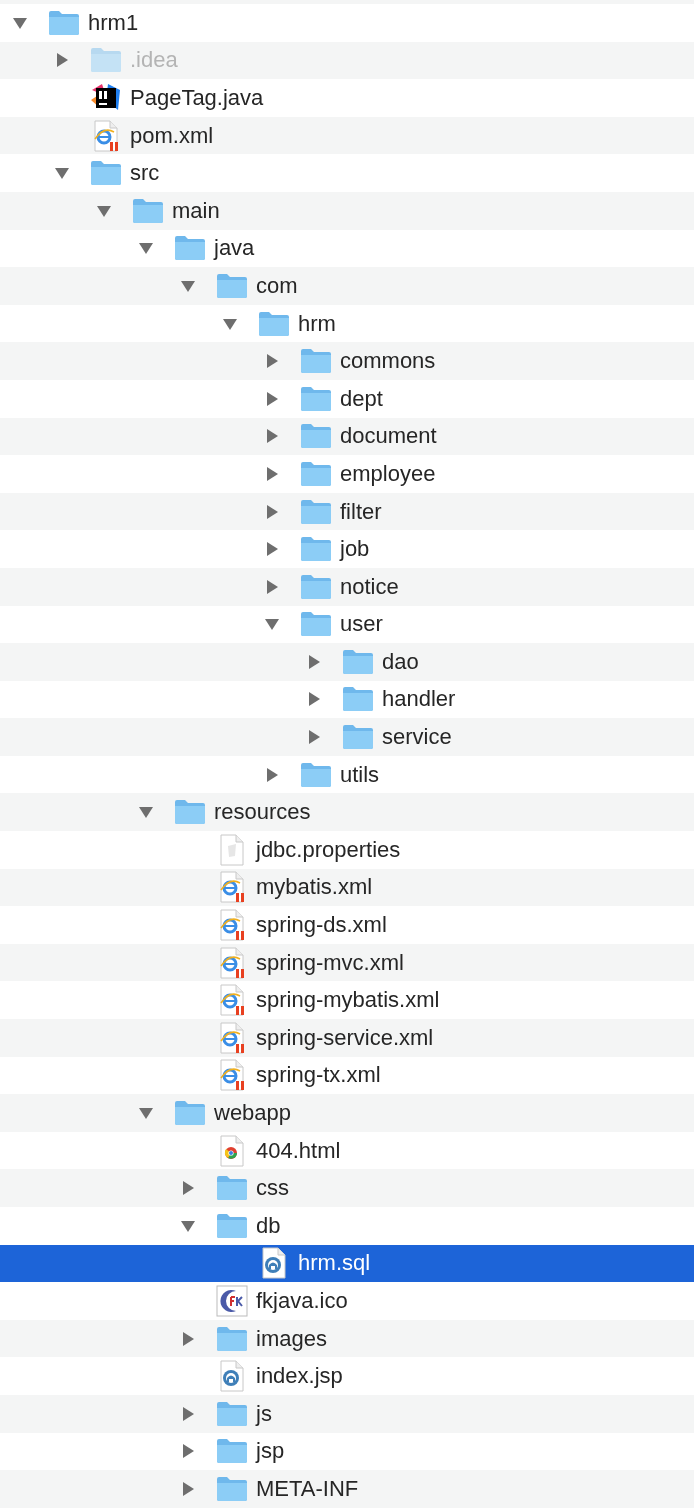 This screenshot has height=1508, width=694. I want to click on file-name: js, so click(264, 1413).